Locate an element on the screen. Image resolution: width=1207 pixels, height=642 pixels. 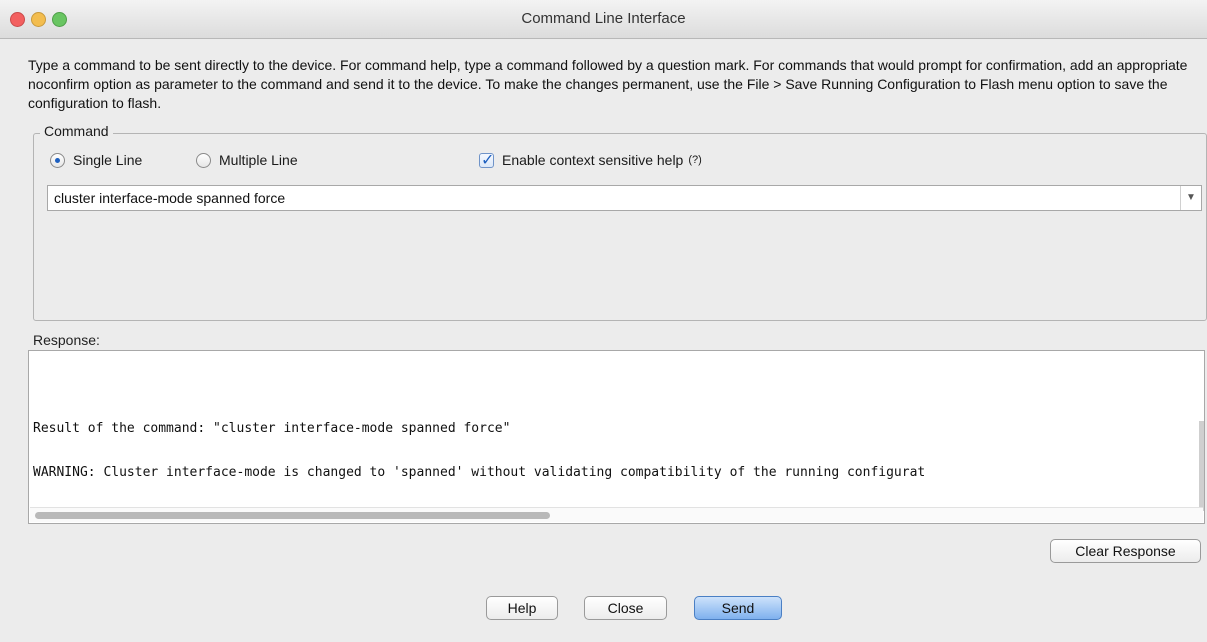
single-line-option: Single Line is located at coordinates (96, 160).